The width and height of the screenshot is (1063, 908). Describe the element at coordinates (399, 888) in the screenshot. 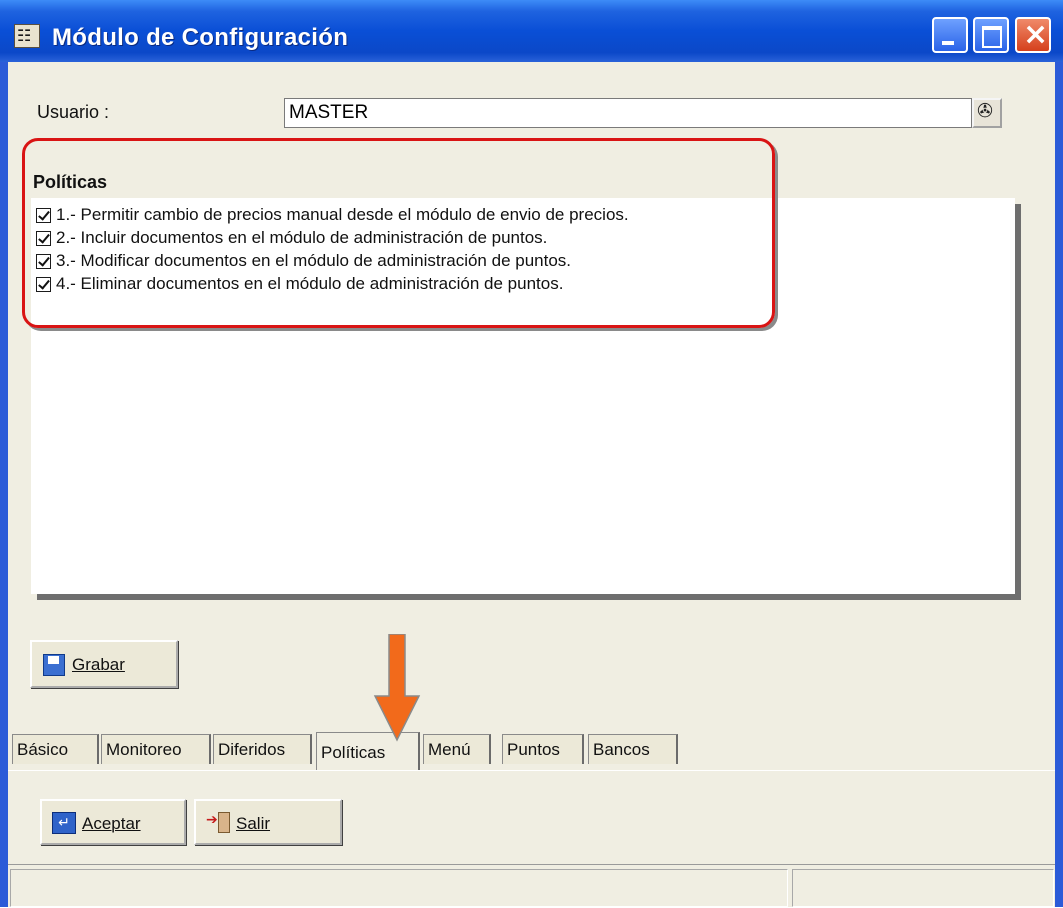

I see `status-panel-main` at that location.